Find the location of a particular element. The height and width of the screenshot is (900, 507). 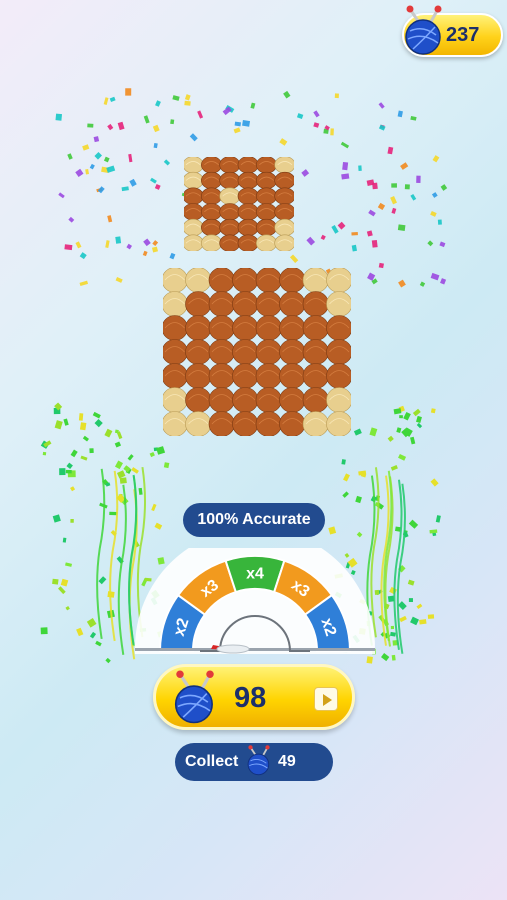

currency-counter: 237 is located at coordinates (452, 31).